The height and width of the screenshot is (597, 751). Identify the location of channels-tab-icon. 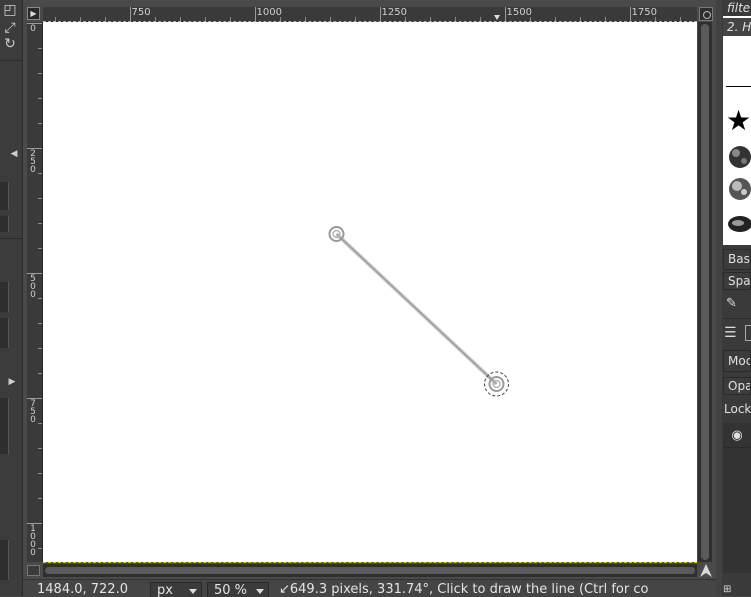
(748, 333).